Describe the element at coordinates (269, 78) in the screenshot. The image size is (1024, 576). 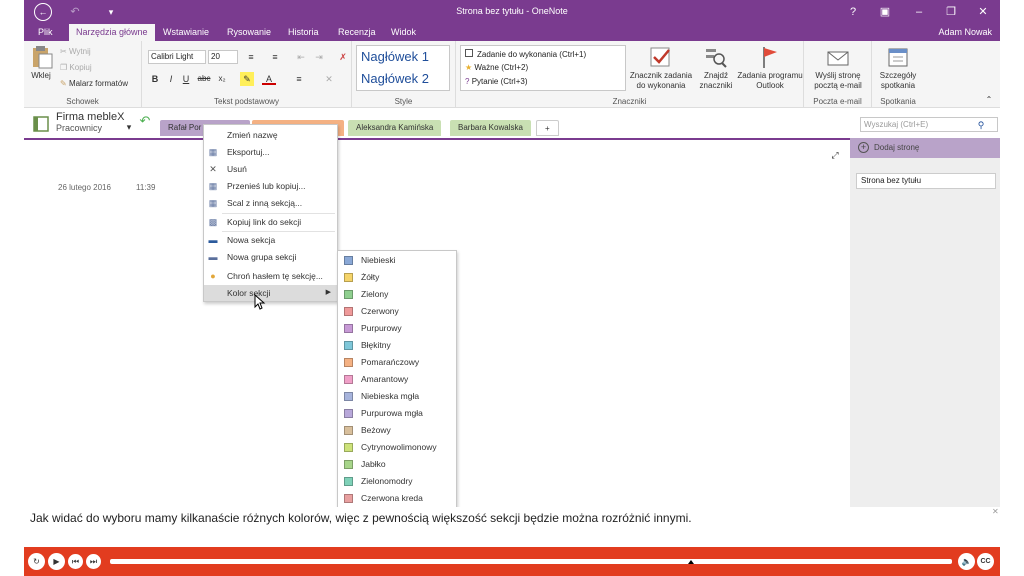
I see `font-color-icon: A` at that location.